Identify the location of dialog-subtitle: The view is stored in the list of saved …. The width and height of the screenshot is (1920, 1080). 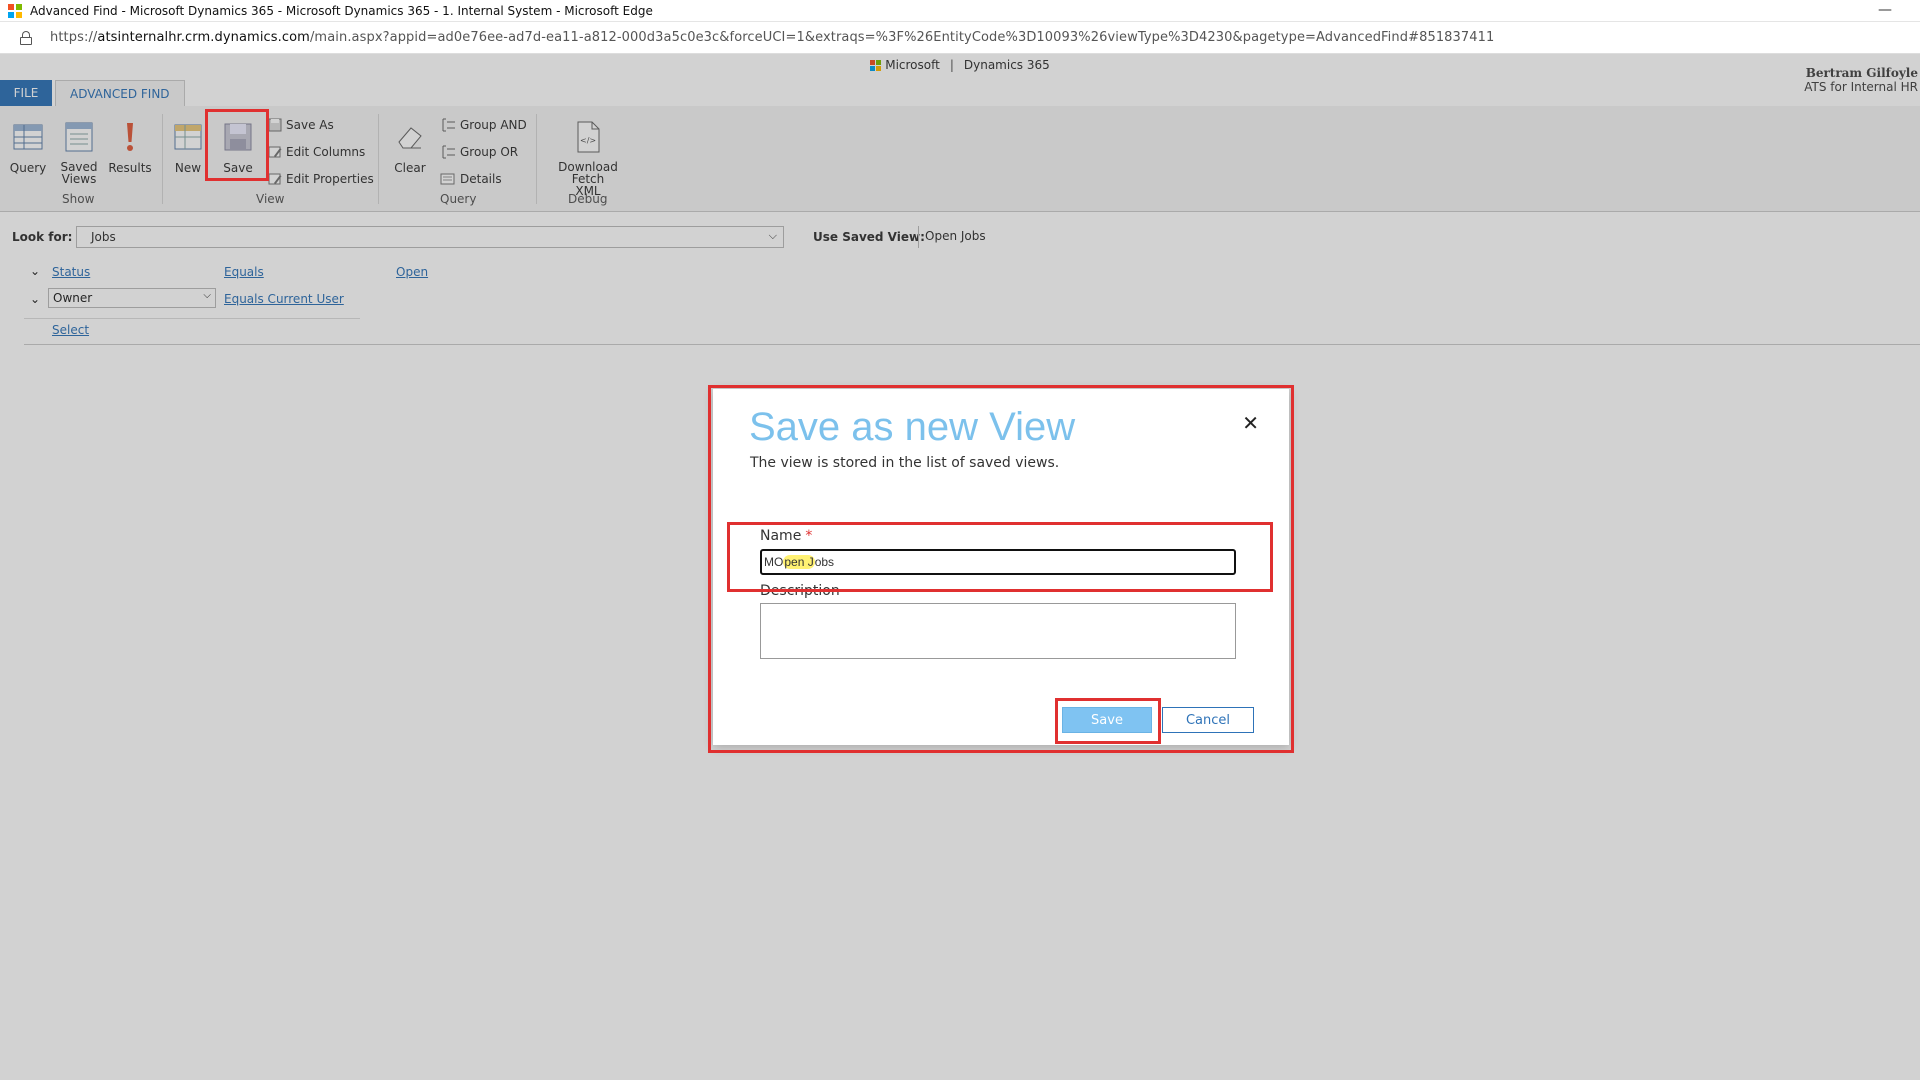
(905, 463).